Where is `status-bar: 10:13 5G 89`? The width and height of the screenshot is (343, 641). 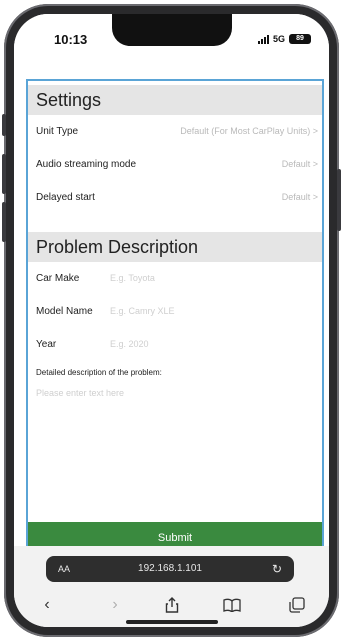
status-bar: 10:13 5G 89 is located at coordinates (171, 44).